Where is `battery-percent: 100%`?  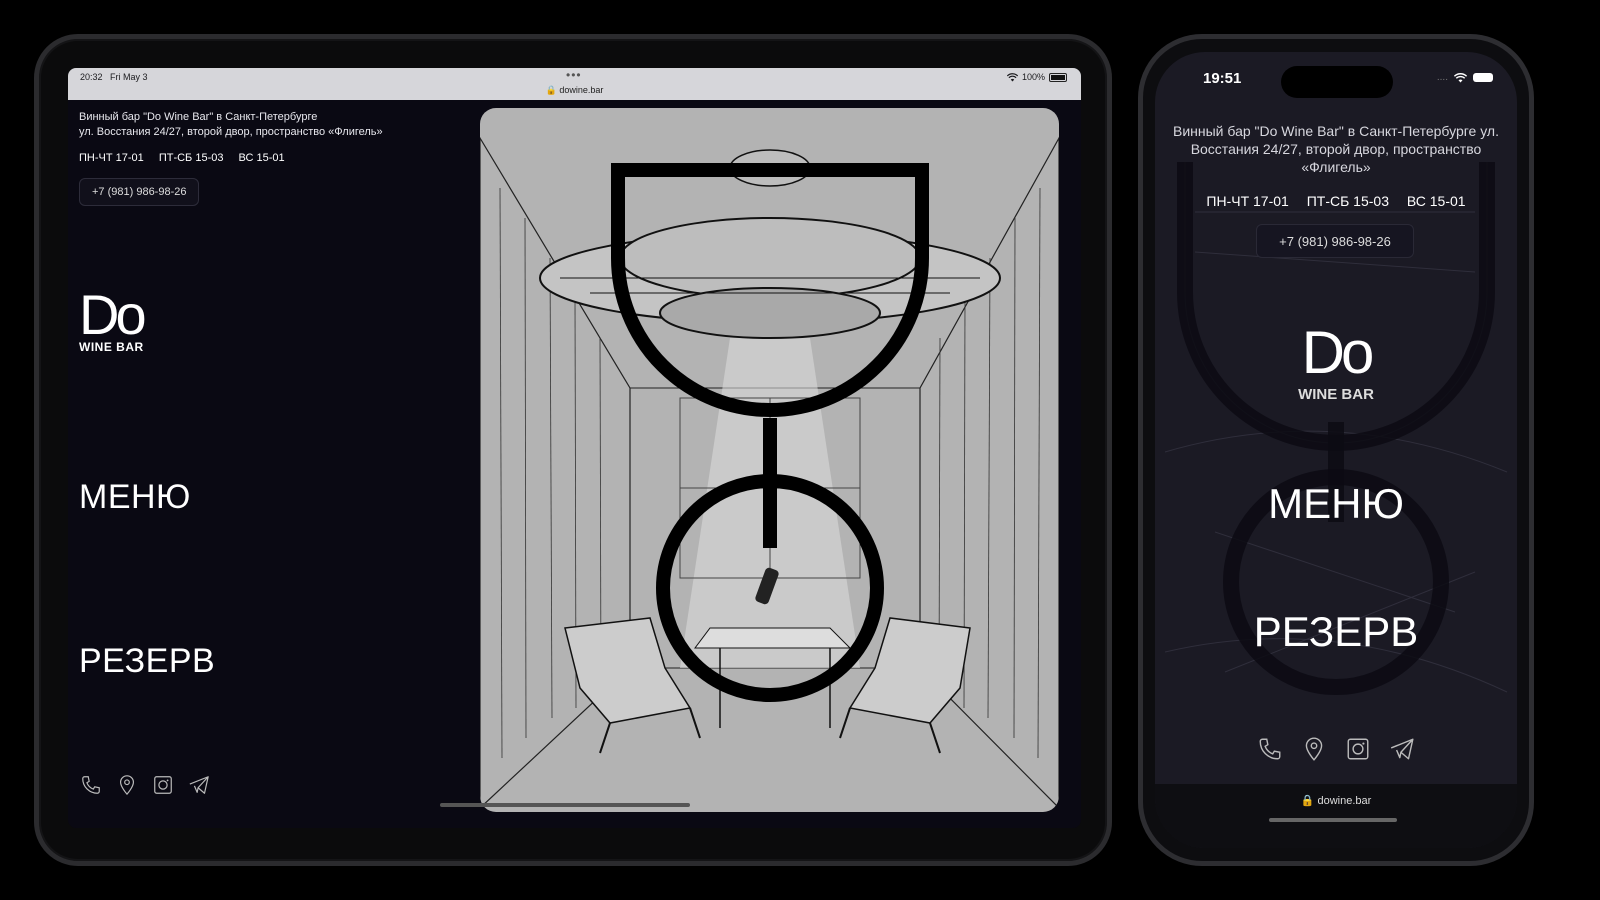
battery-percent: 100% is located at coordinates (1033, 77).